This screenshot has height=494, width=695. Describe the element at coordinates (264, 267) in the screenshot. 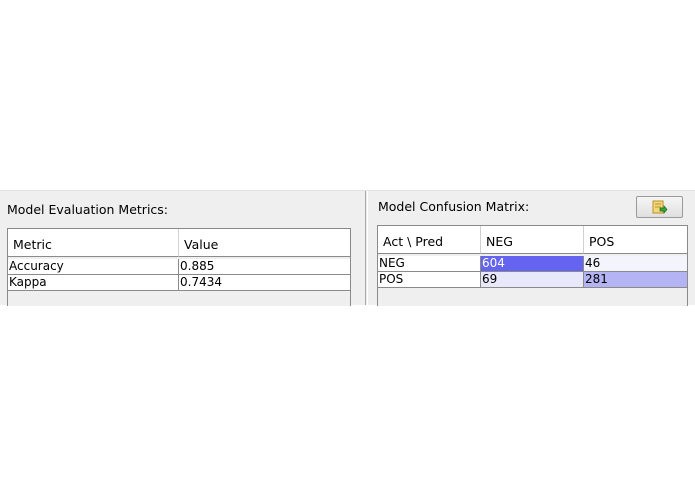

I see `metrics-cell-accuracy-value: 0.885` at that location.